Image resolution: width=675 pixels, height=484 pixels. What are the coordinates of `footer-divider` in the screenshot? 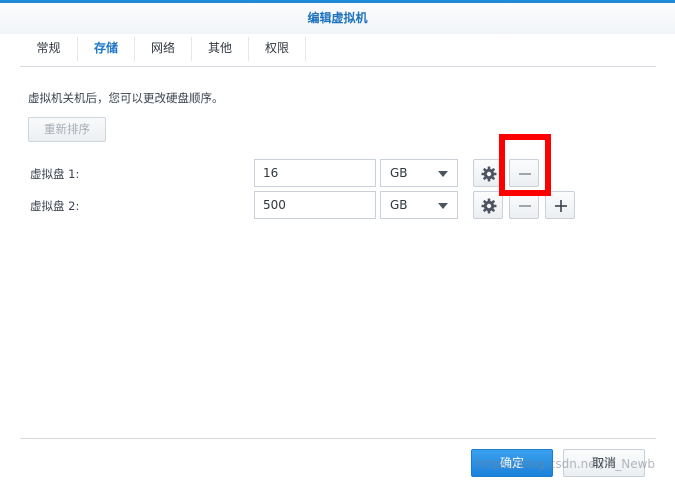 It's located at (338, 438).